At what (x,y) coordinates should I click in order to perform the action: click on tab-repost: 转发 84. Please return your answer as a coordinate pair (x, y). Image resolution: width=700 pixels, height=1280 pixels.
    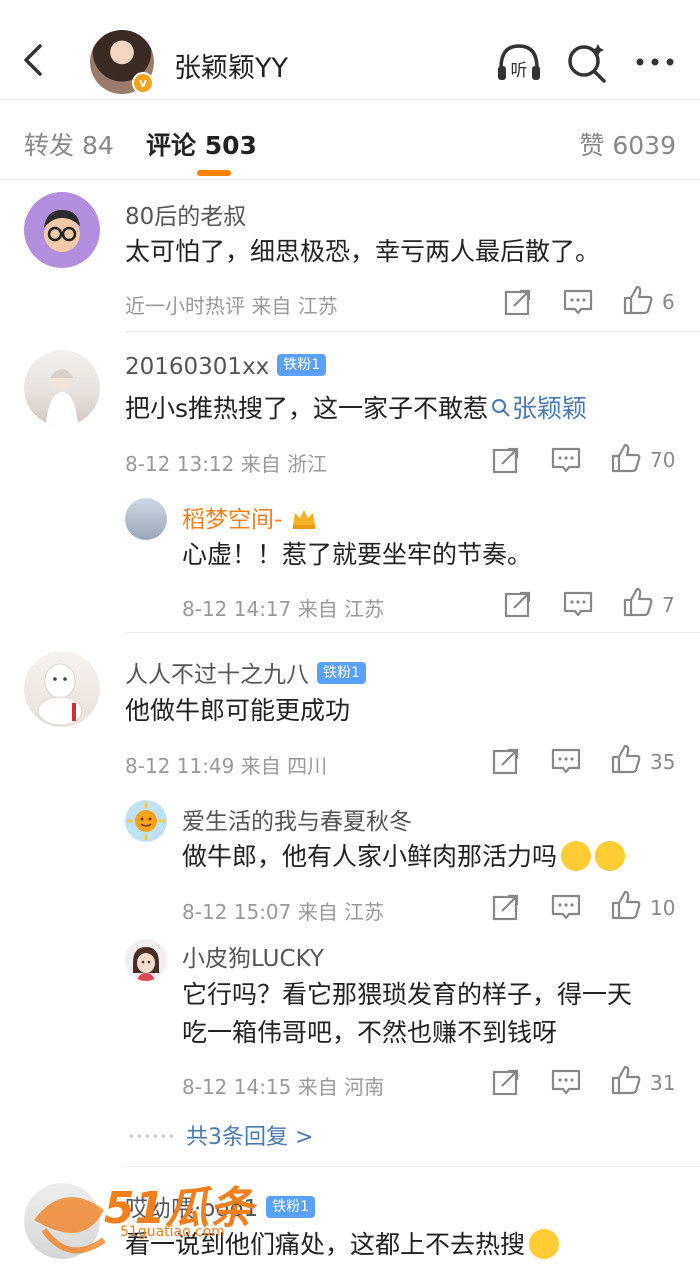
    Looking at the image, I should click on (69, 144).